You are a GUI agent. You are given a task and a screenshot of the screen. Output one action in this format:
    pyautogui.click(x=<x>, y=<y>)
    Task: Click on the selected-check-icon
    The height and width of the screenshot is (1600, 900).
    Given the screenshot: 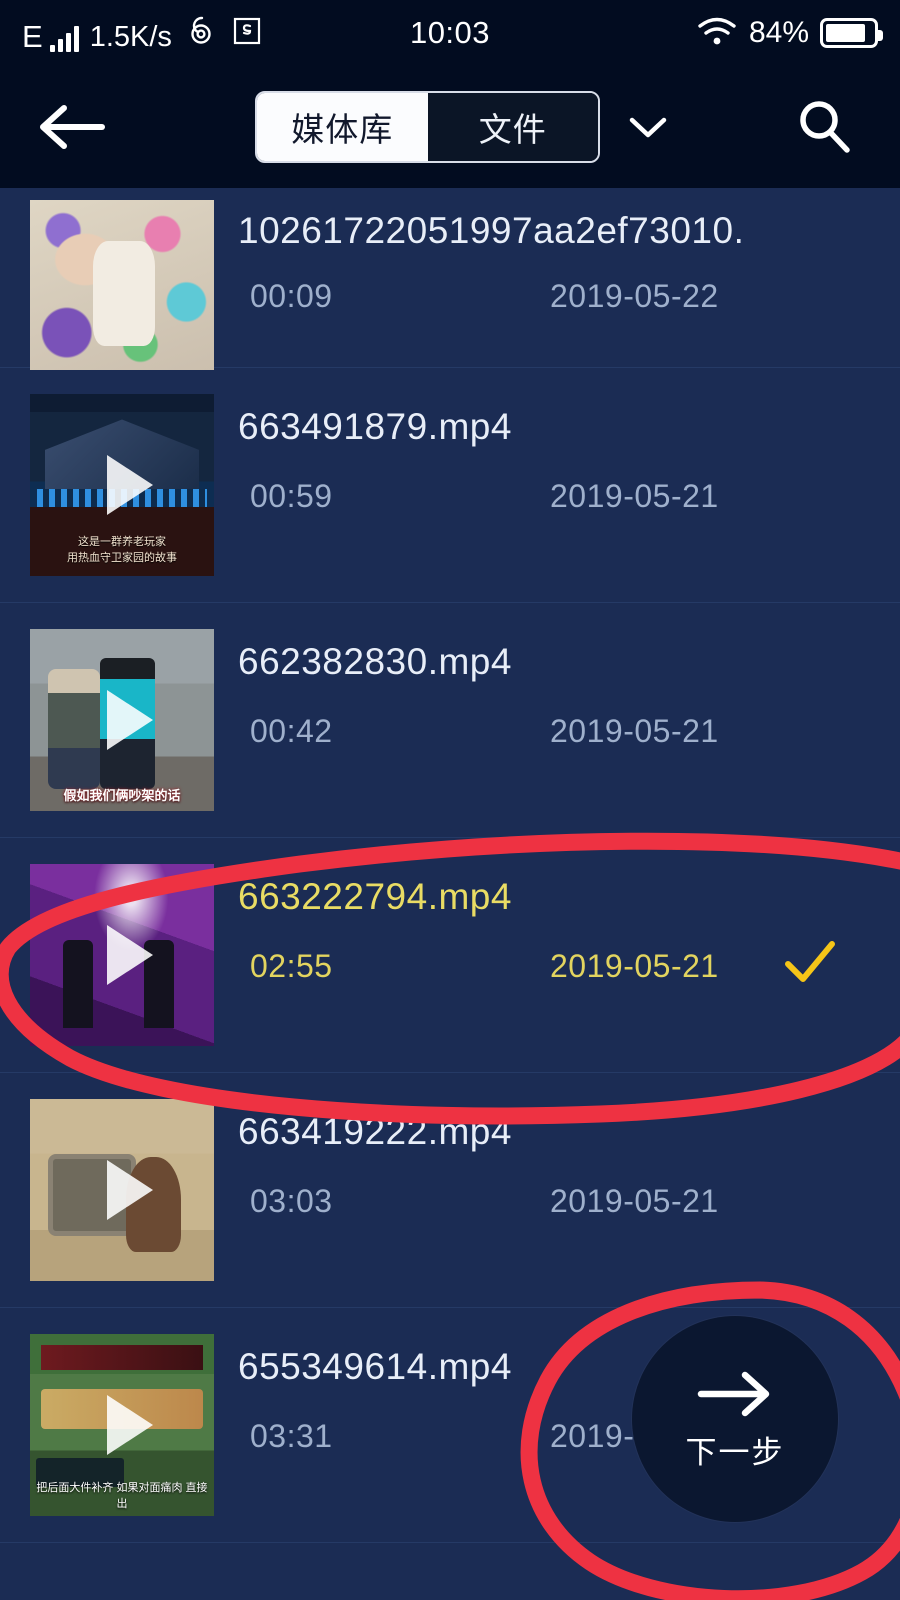 What is the action you would take?
    pyautogui.click(x=810, y=962)
    